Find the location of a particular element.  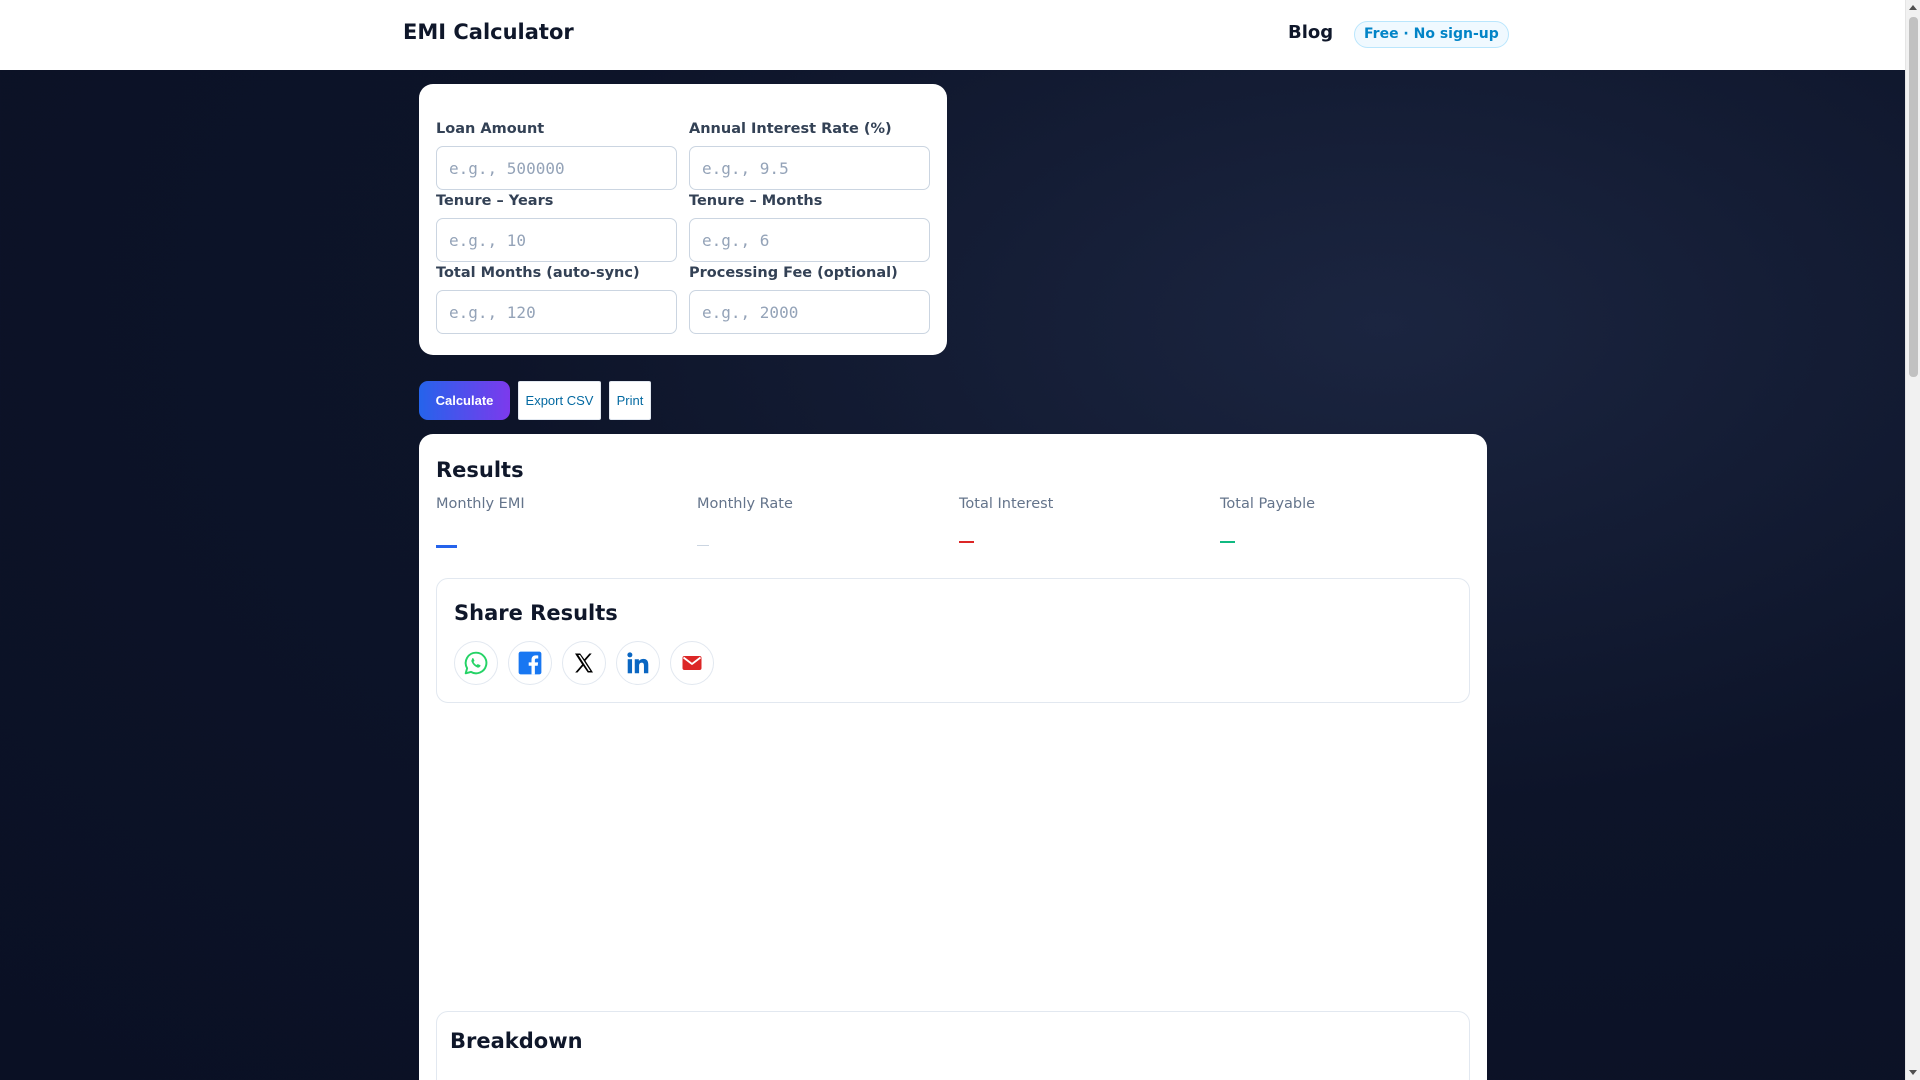

site-header: EMI Calculator Blog Free · No sign-up is located at coordinates (952, 35).